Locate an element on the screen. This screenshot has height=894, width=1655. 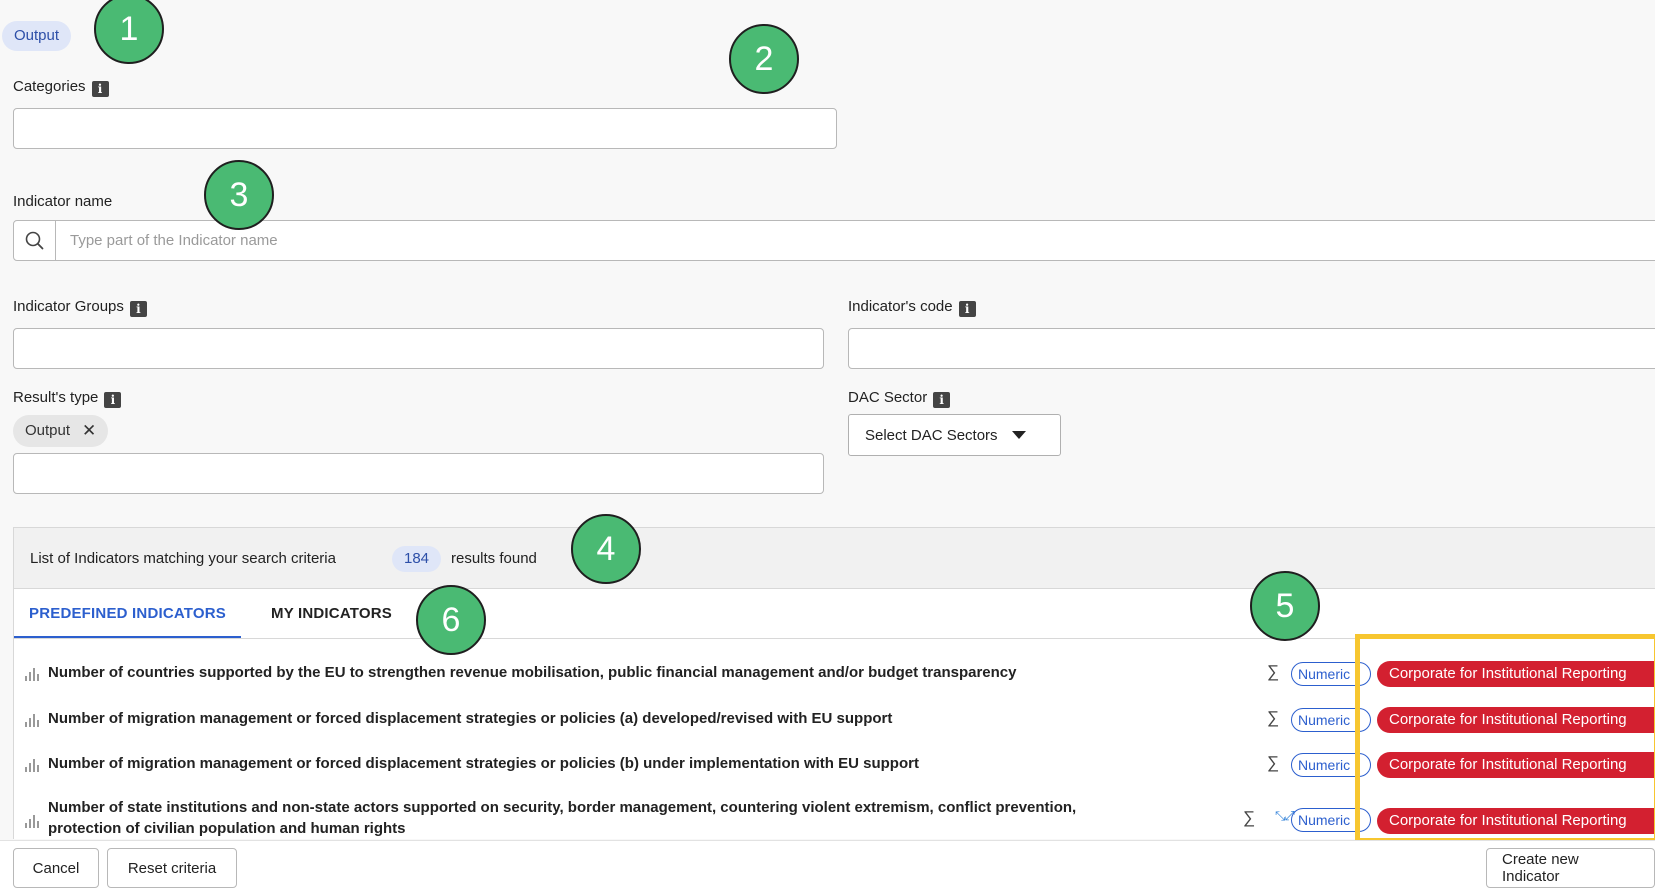
categories-label-text: Categories is located at coordinates (49, 86).